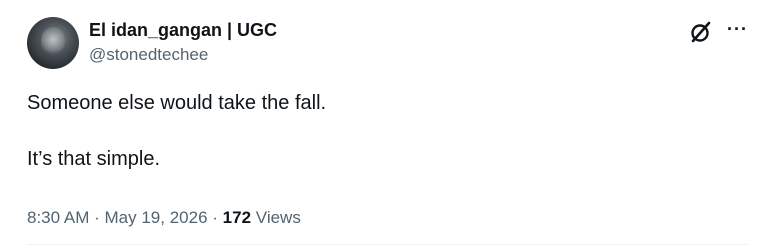 This screenshot has height=245, width=770. Describe the element at coordinates (177, 103) in the screenshot. I see `post-line: Someone else would take the fall.` at that location.